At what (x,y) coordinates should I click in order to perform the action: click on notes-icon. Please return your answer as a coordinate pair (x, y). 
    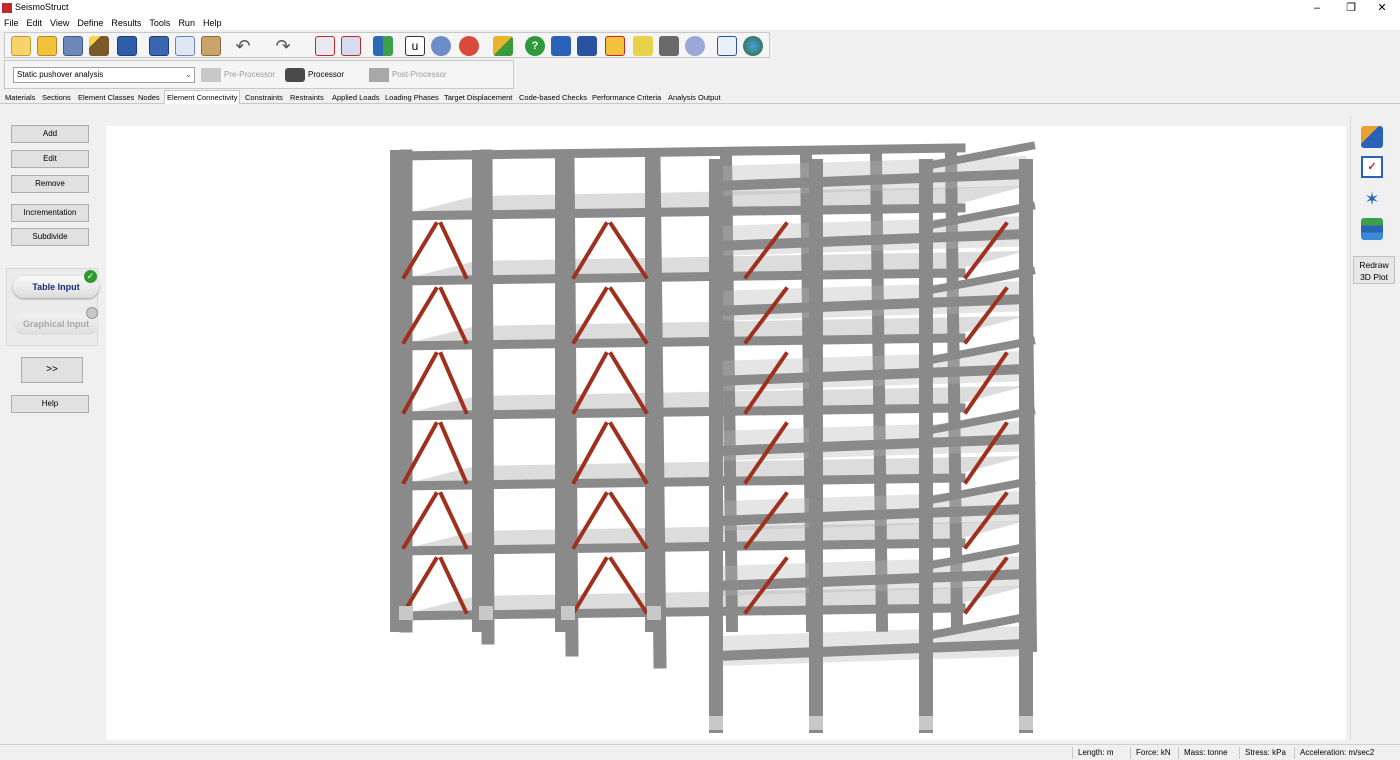
    Looking at the image, I should click on (643, 46).